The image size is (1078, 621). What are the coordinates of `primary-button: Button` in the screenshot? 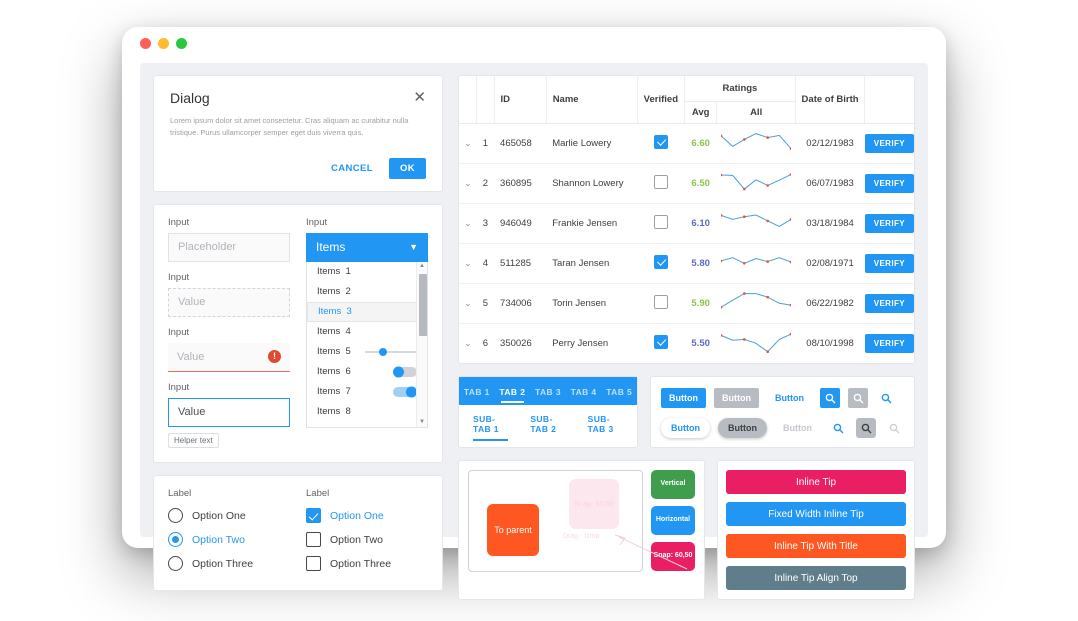 It's located at (683, 398).